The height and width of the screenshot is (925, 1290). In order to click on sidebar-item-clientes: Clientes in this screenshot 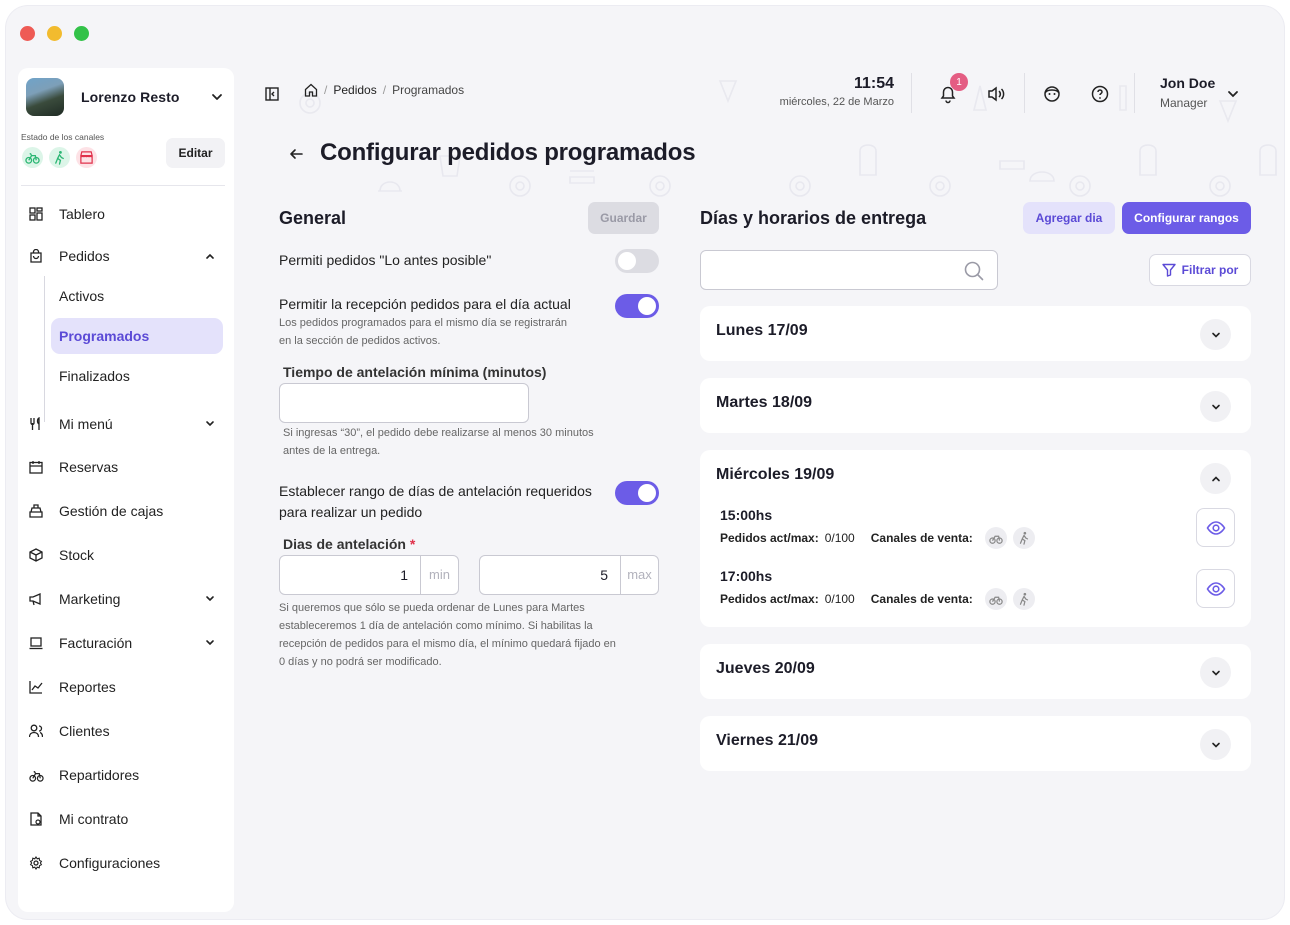, I will do `click(126, 731)`.